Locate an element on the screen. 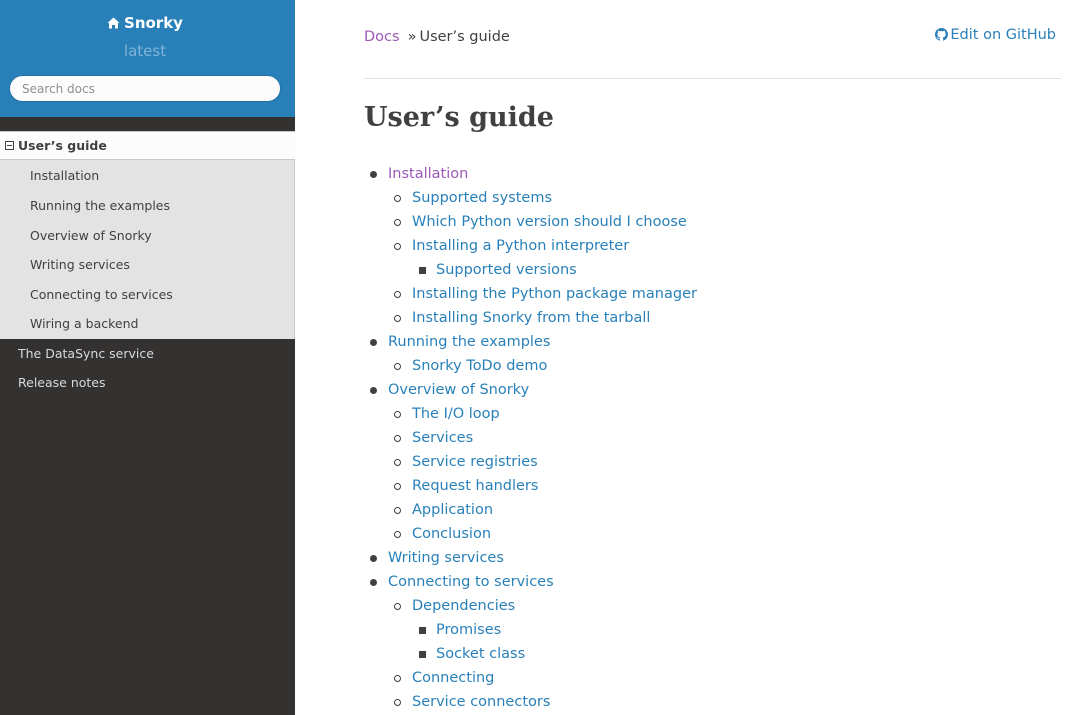 The image size is (1068, 715). toc-item: Application is located at coordinates (530, 510).